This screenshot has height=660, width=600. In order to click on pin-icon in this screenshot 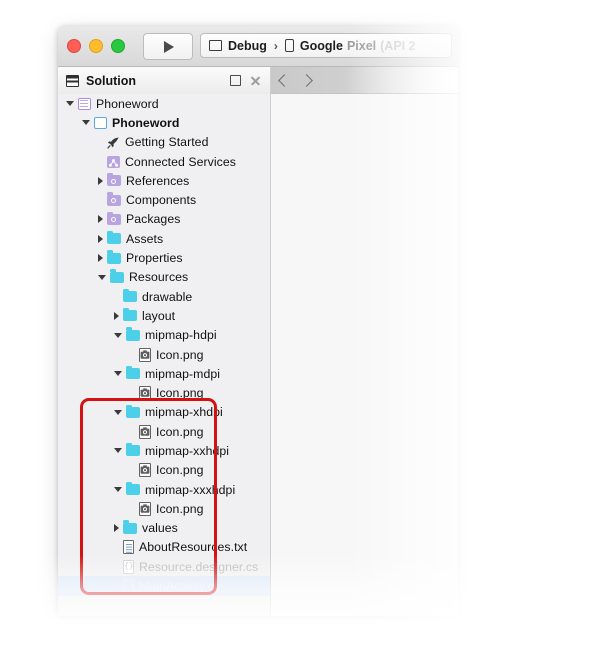, I will do `click(235, 80)`.